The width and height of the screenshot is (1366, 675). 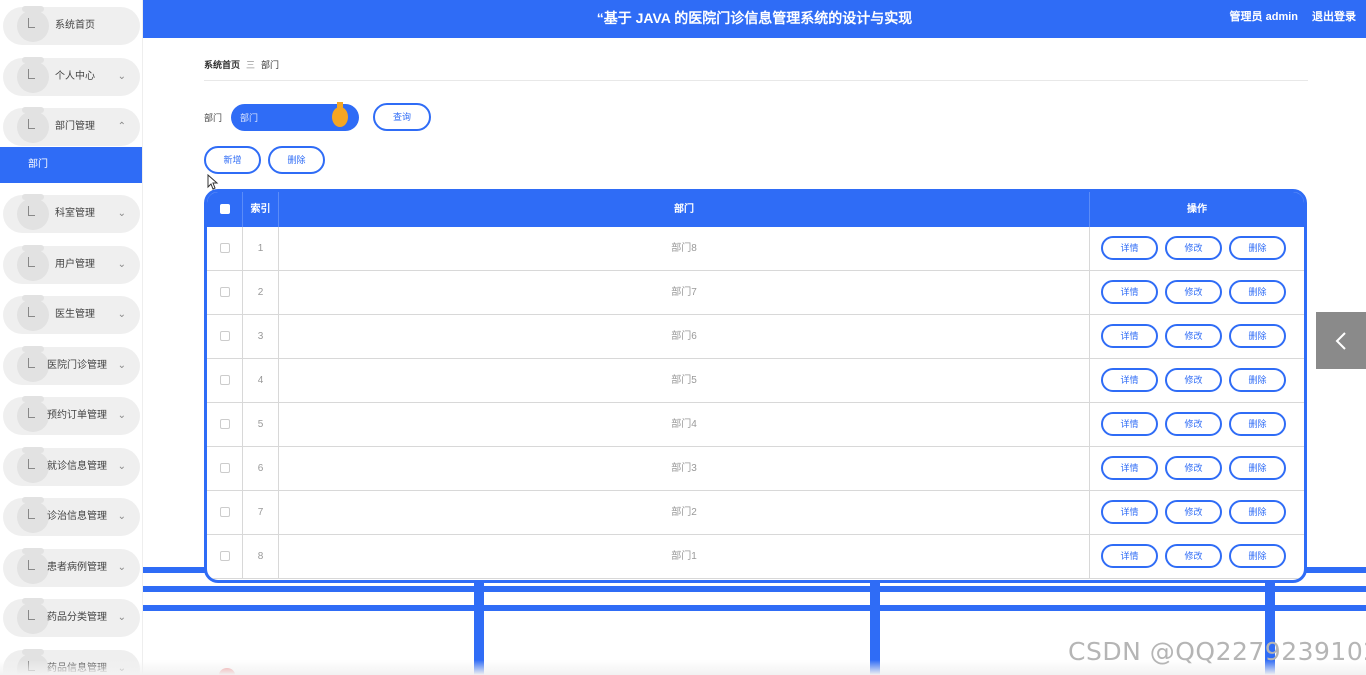 What do you see at coordinates (71, 662) in the screenshot?
I see `sidebar-item: 药品信息管理 ⌄` at bounding box center [71, 662].